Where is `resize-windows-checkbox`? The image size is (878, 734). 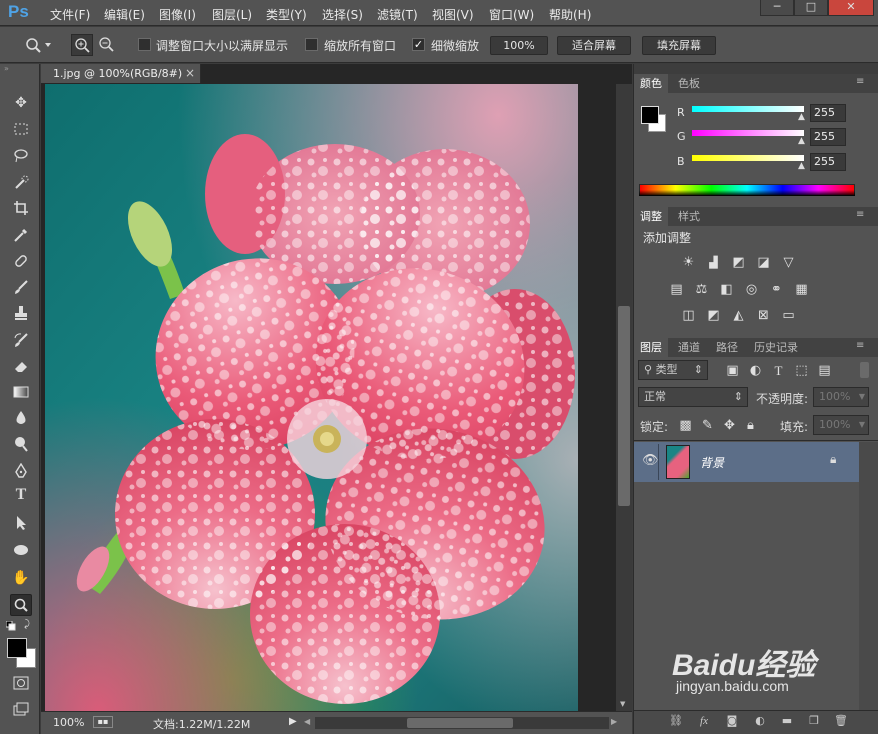
resize-windows-checkbox is located at coordinates (144, 44).